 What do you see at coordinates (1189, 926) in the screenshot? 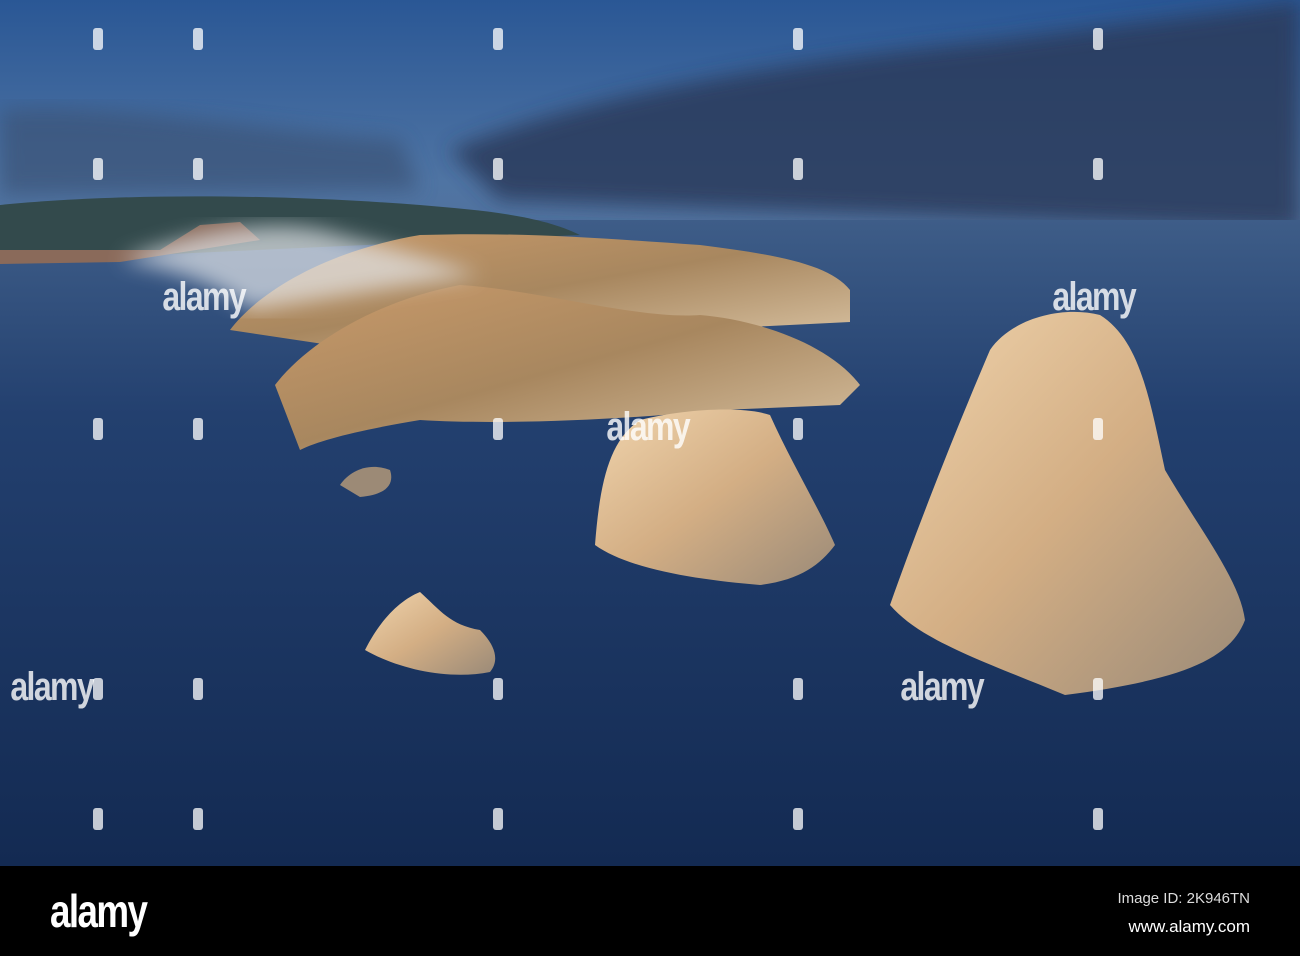
I see `site-url: www.alamy.com` at bounding box center [1189, 926].